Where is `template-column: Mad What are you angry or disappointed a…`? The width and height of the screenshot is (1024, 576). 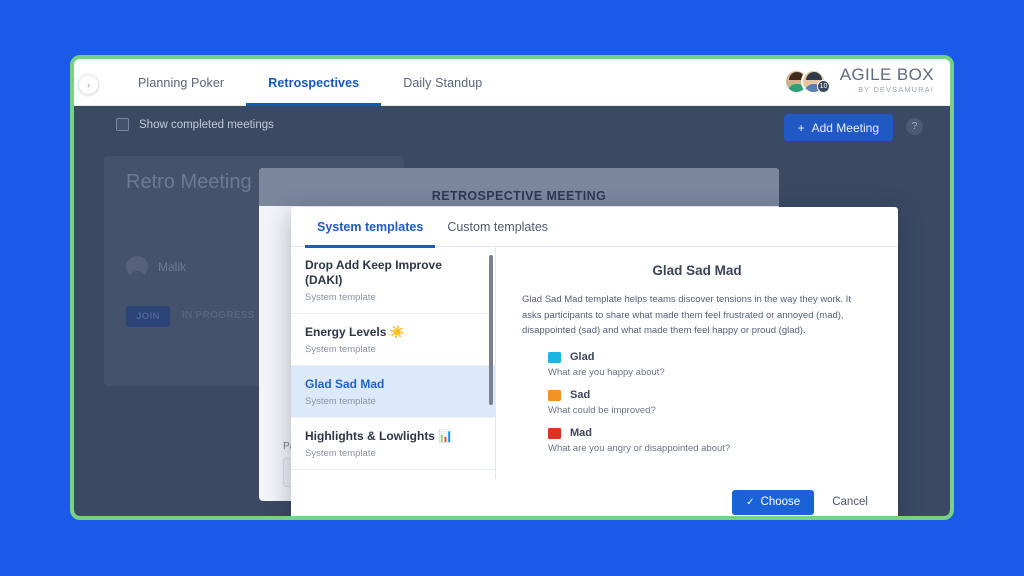 template-column: Mad What are you angry or disappointed a… is located at coordinates (710, 440).